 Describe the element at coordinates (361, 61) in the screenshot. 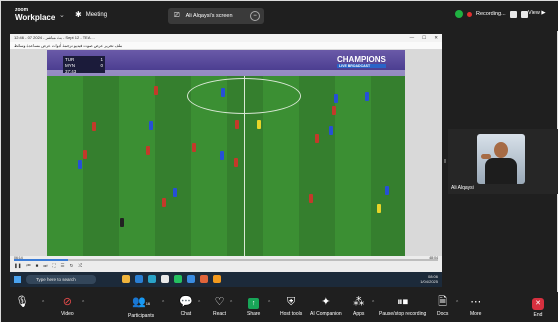

I see `broadcast-logo: CHAMPIONS LIVE BROADCAST` at that location.